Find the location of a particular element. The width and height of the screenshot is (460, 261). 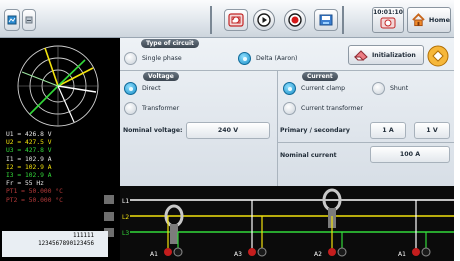

memory-icon is located at coordinates (326, 20).